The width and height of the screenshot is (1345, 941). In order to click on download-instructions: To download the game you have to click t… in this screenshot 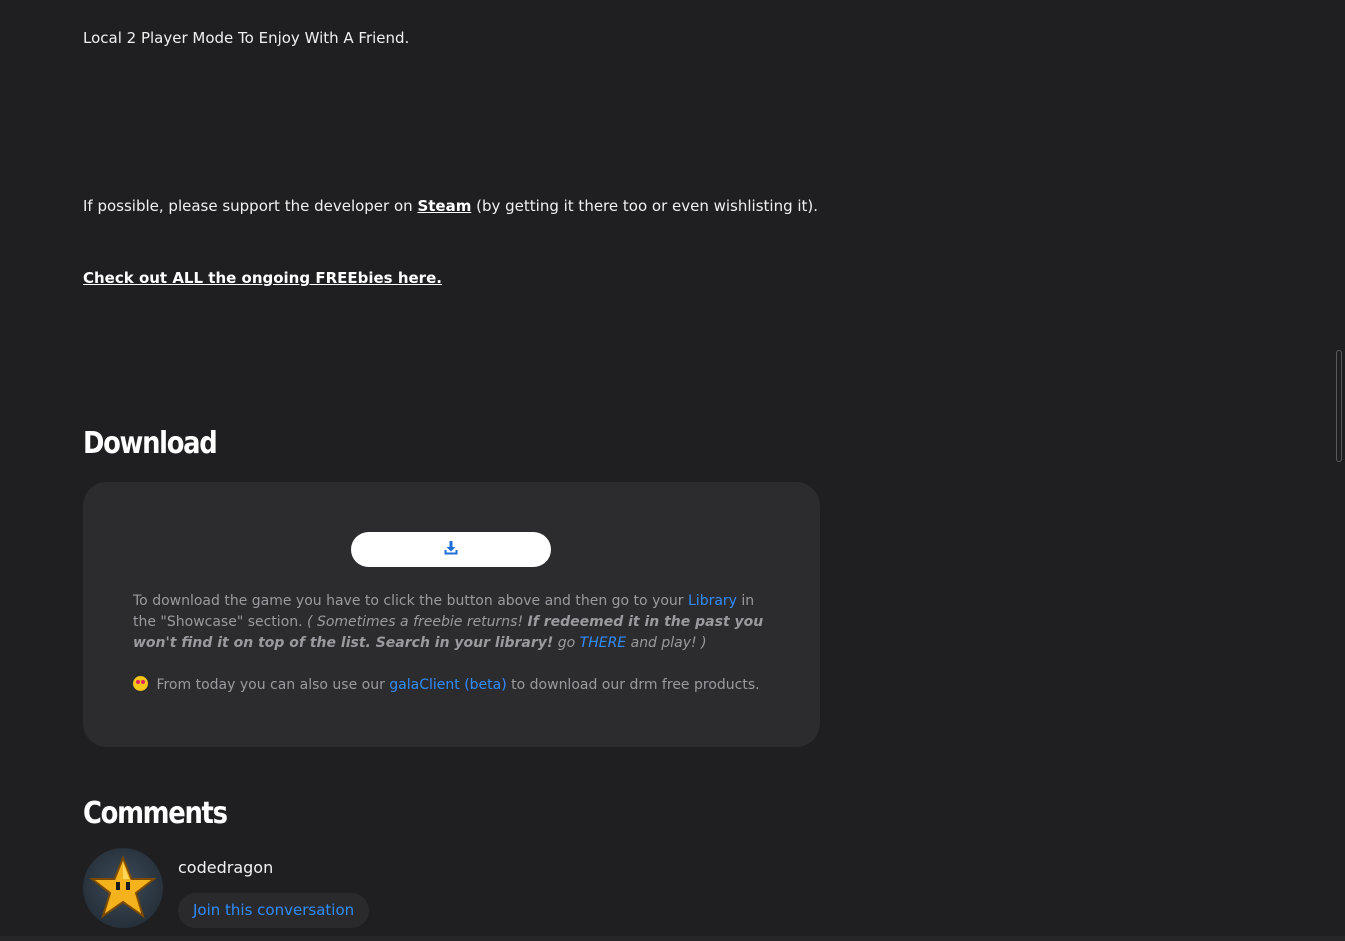, I will do `click(453, 622)`.